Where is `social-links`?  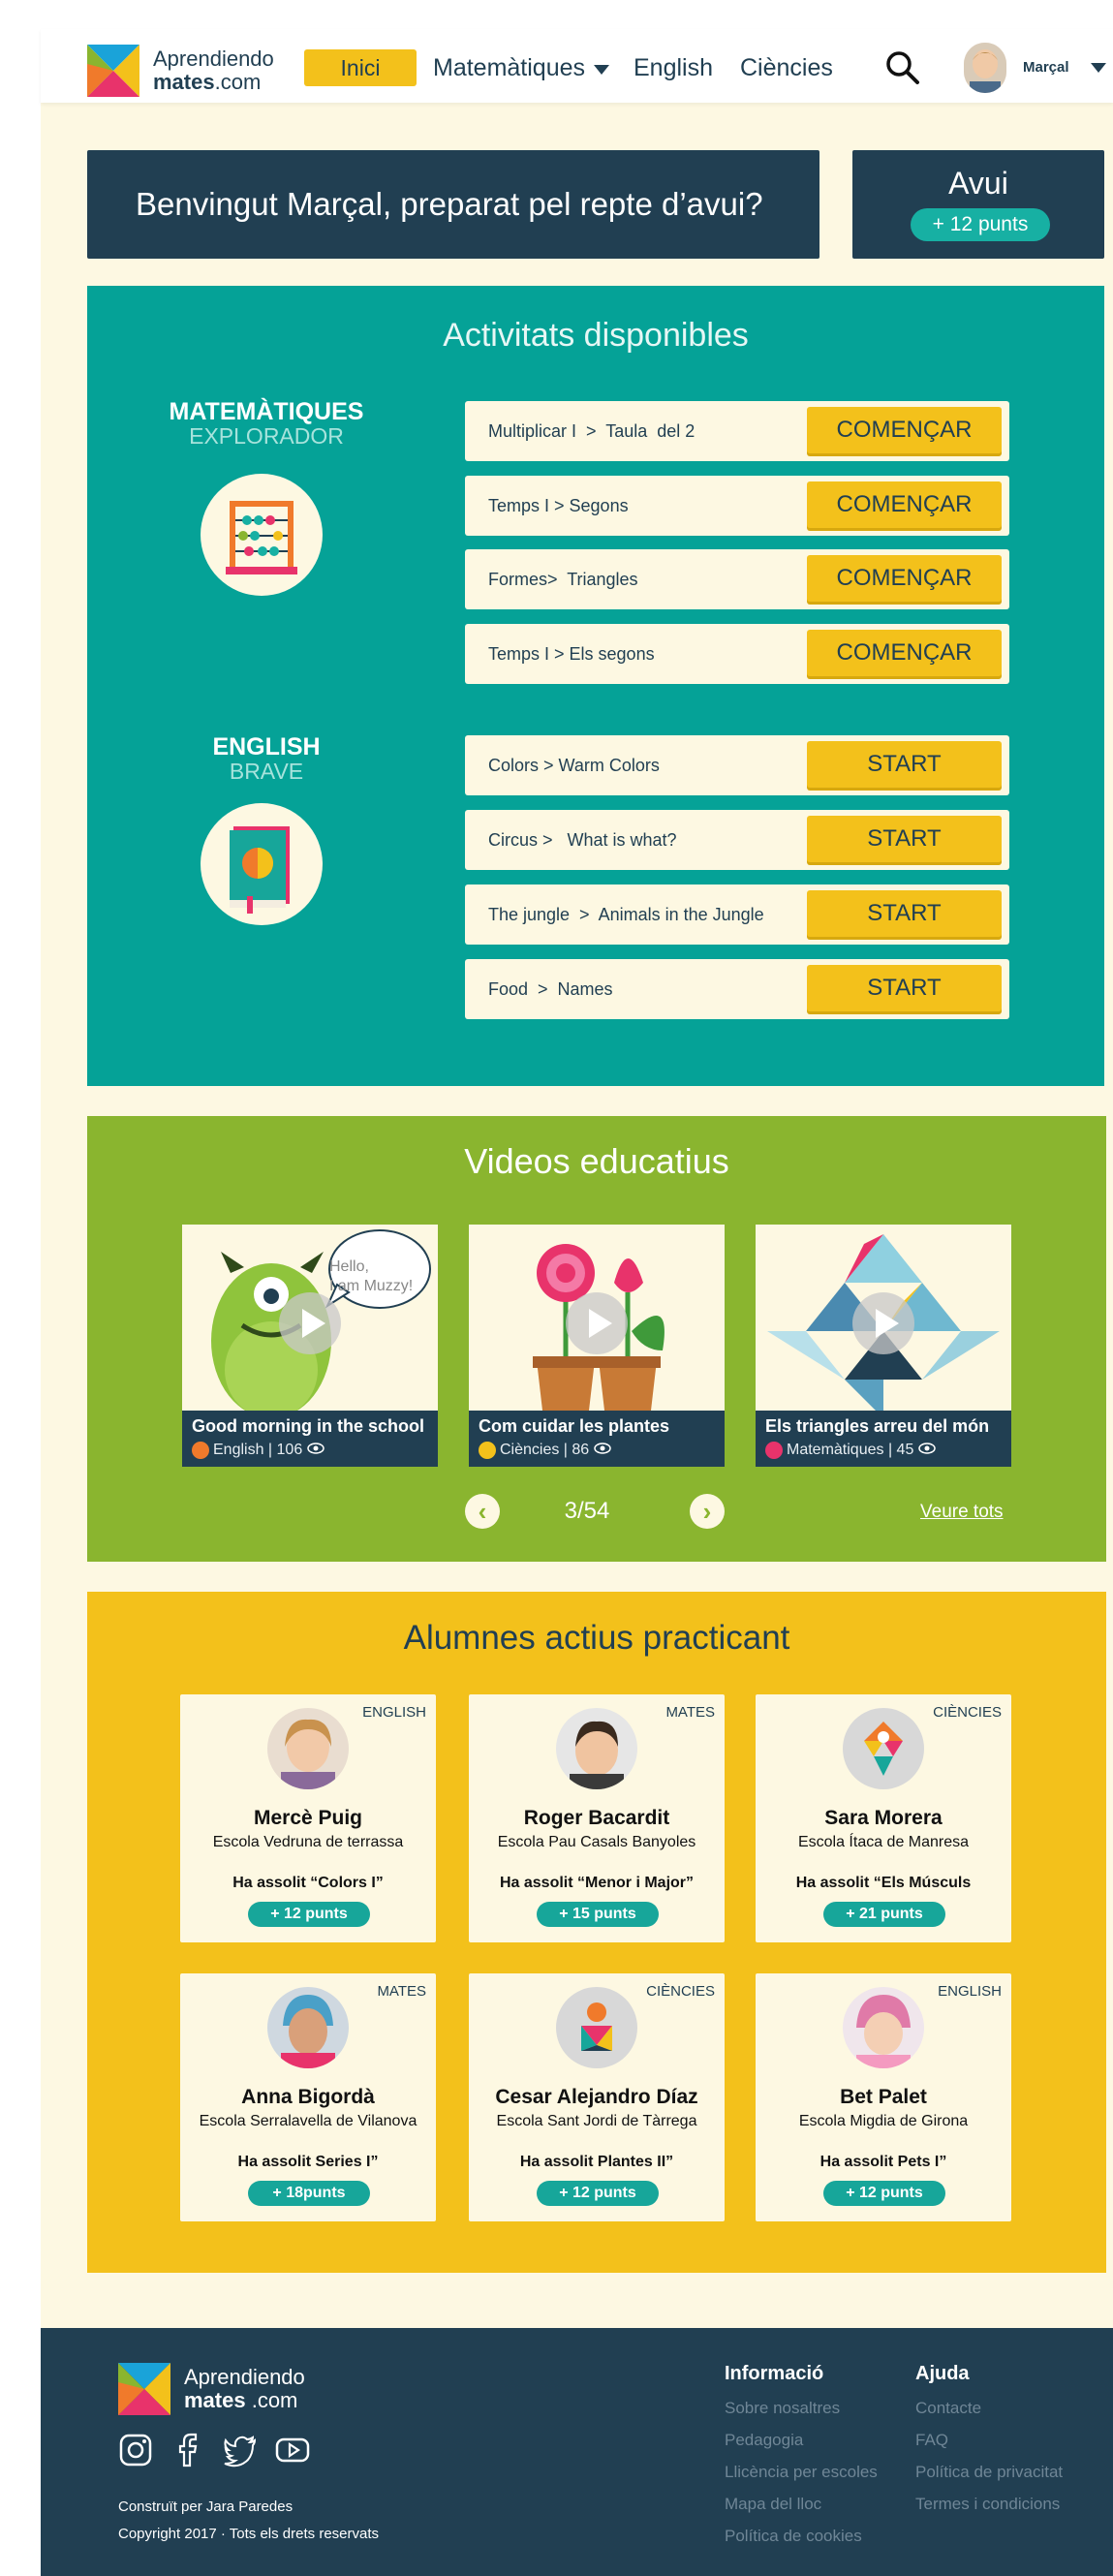
social-links is located at coordinates (214, 2450).